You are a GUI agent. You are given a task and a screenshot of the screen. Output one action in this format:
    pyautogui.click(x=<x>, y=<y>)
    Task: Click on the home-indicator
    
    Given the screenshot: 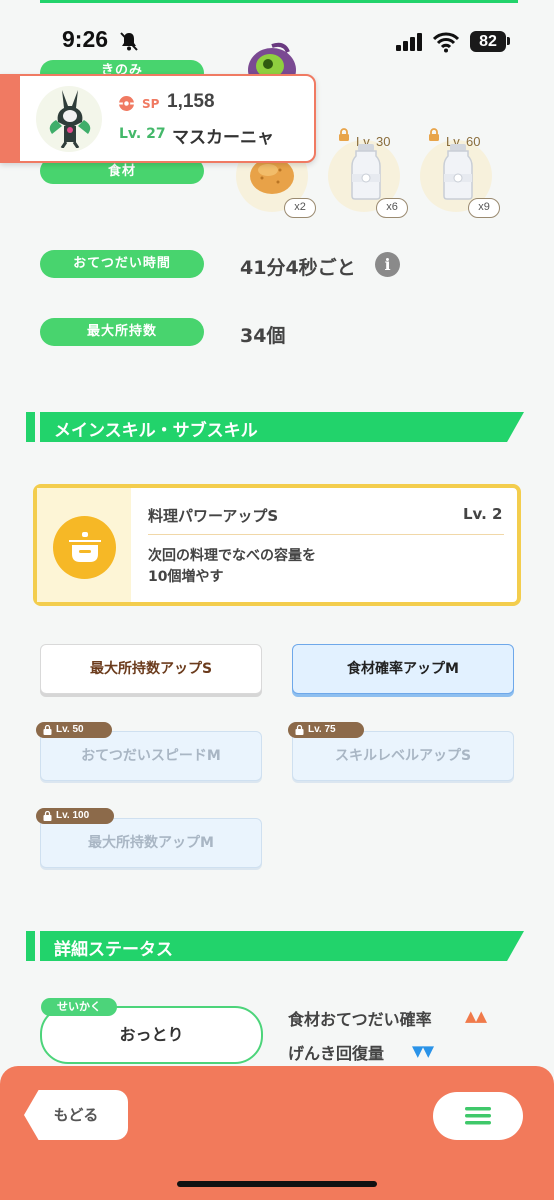 What is the action you would take?
    pyautogui.click(x=277, y=1184)
    